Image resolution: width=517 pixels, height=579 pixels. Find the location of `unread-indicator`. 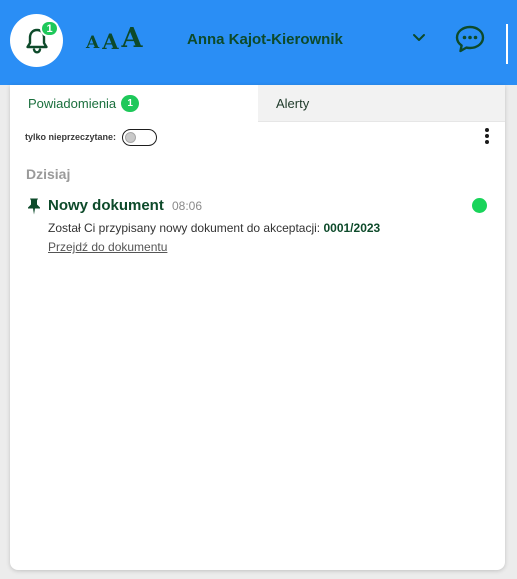

unread-indicator is located at coordinates (479, 205).